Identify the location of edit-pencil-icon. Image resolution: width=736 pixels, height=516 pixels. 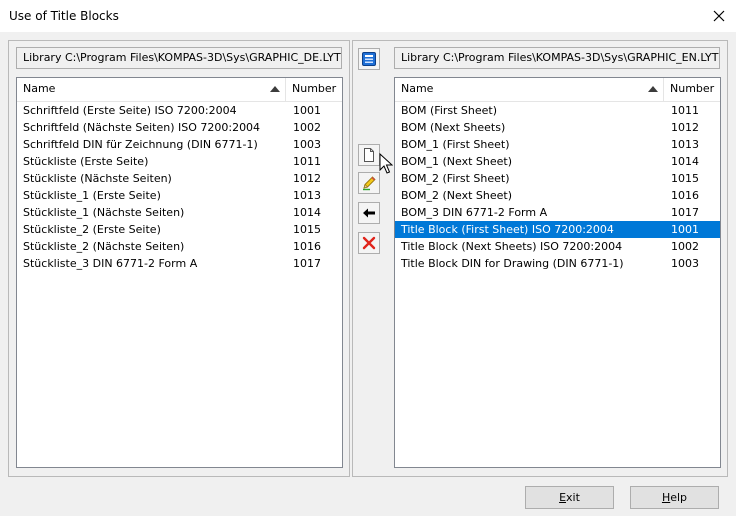
(369, 183).